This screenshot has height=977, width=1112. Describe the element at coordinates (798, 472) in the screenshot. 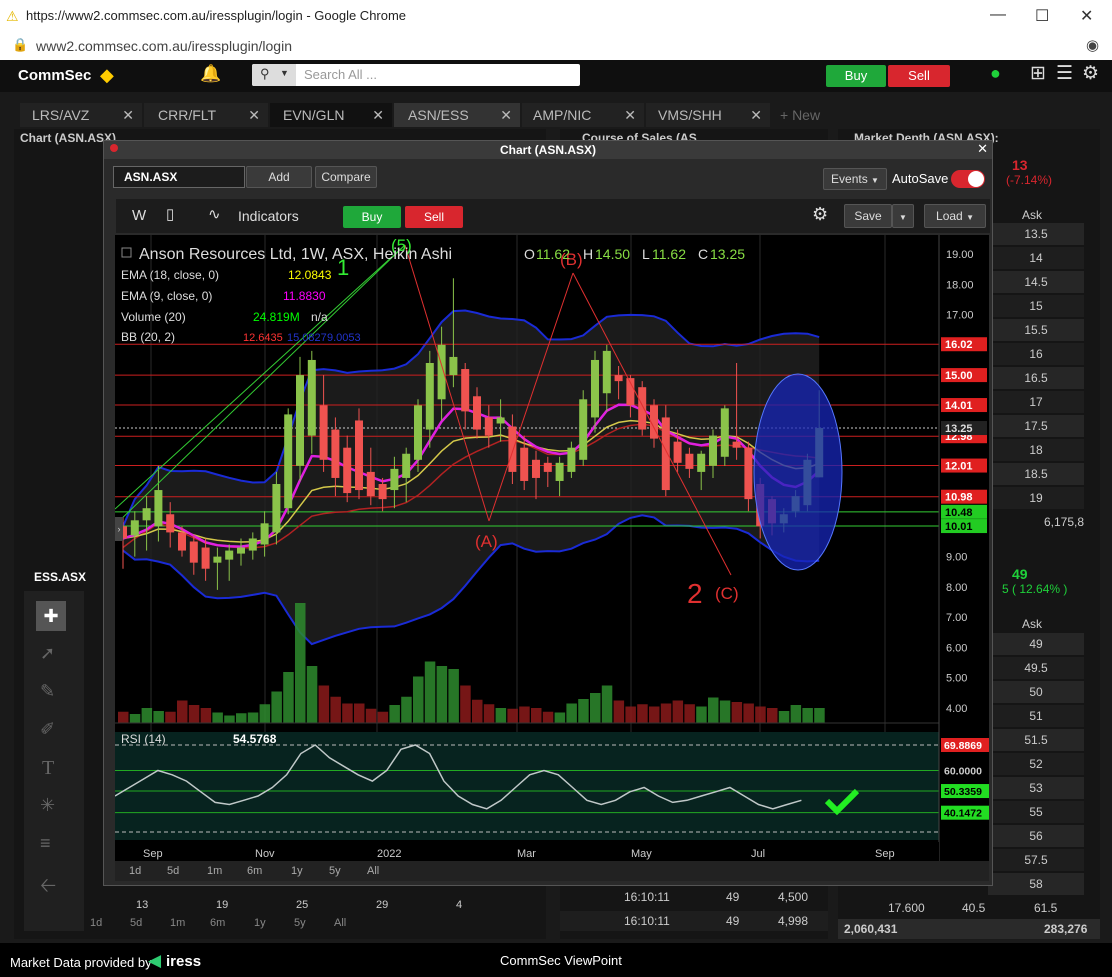

I see `highlight-ellipse` at that location.